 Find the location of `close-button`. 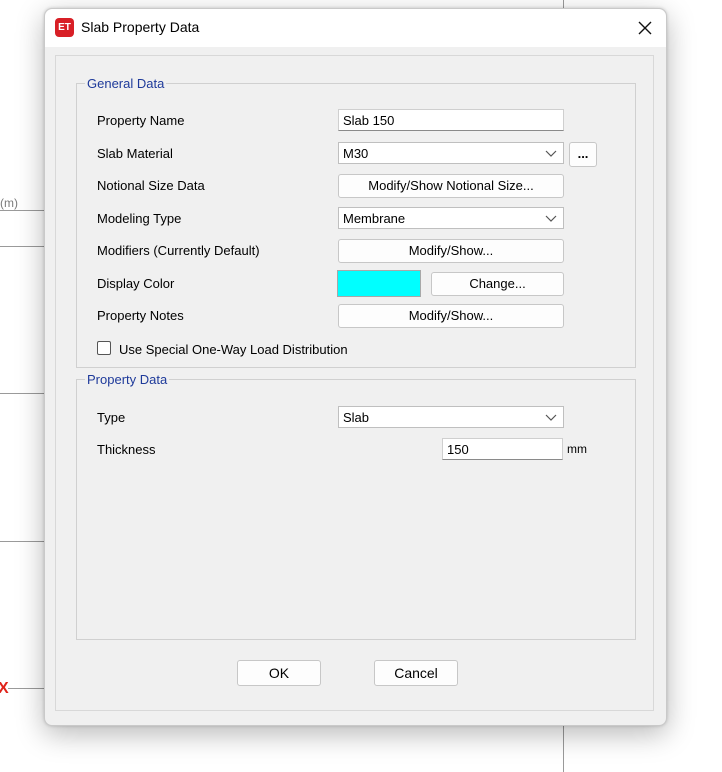

close-button is located at coordinates (645, 28).